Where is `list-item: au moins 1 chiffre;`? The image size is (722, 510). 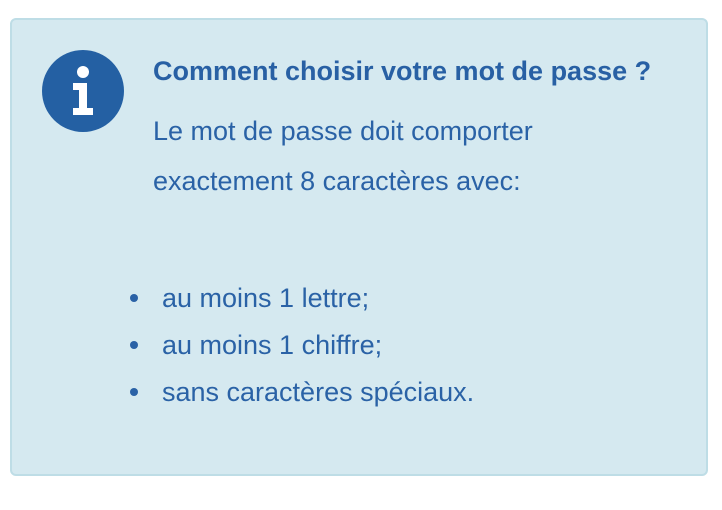 list-item: au moins 1 chiffre; is located at coordinates (302, 345).